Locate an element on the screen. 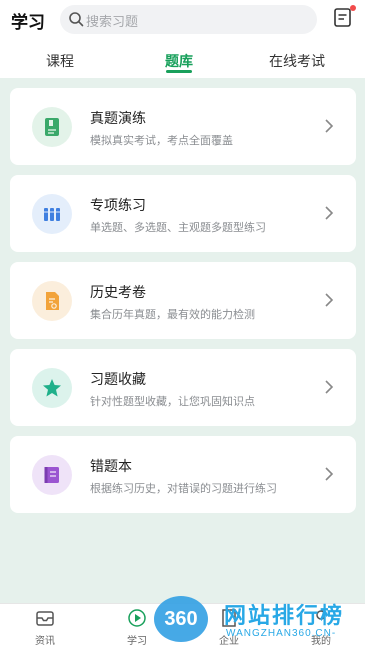 Image resolution: width=365 pixels, height=648 pixels. card-real-exam-practice: 真题演练 模拟真实考试，考点全面覆盖 is located at coordinates (183, 126).